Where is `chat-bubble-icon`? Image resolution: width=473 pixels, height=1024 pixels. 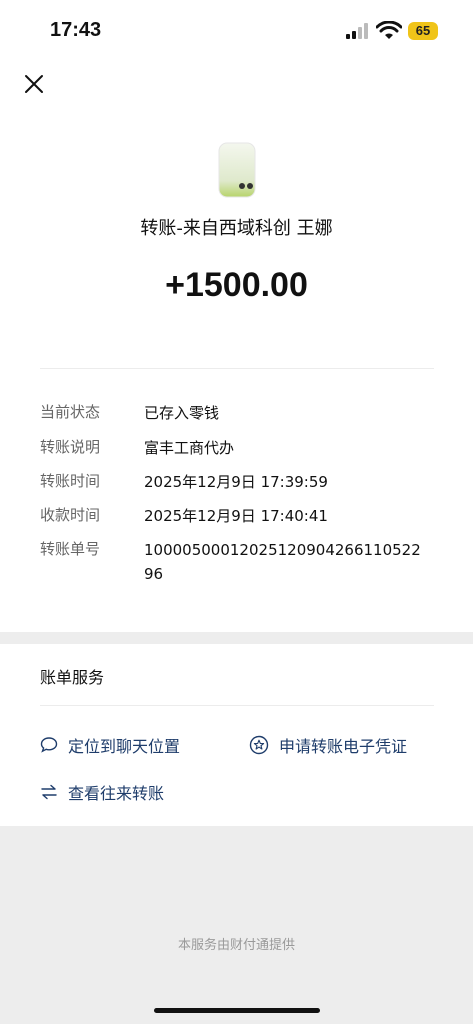 chat-bubble-icon is located at coordinates (49, 745).